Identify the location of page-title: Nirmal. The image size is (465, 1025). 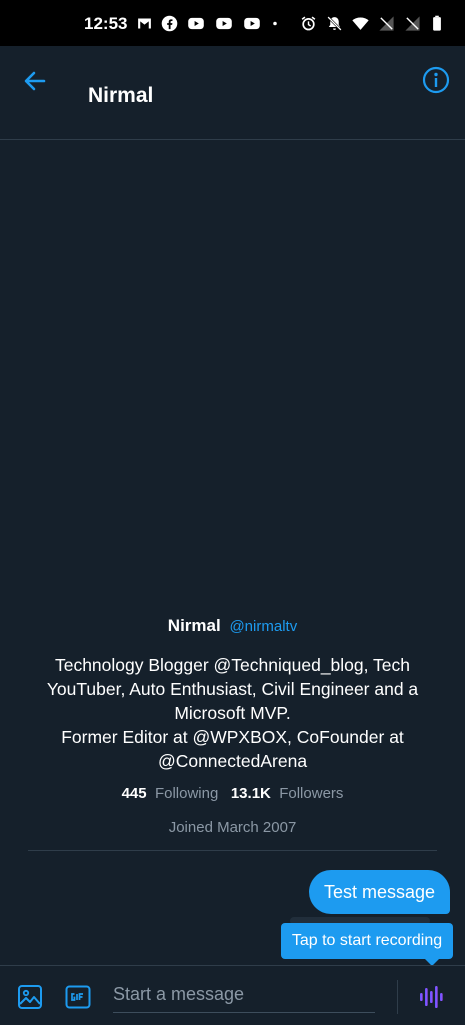
(121, 95).